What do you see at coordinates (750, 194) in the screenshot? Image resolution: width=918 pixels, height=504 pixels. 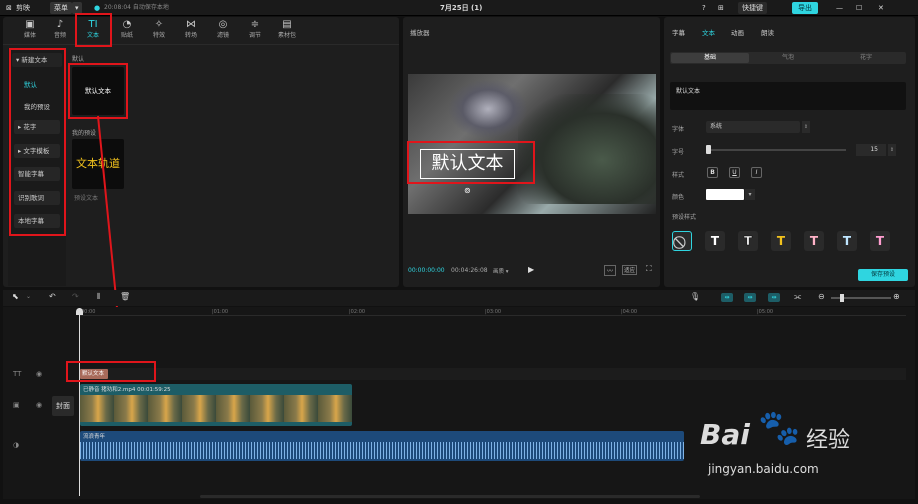 I see `color-dropdown-icon: ▾` at bounding box center [750, 194].